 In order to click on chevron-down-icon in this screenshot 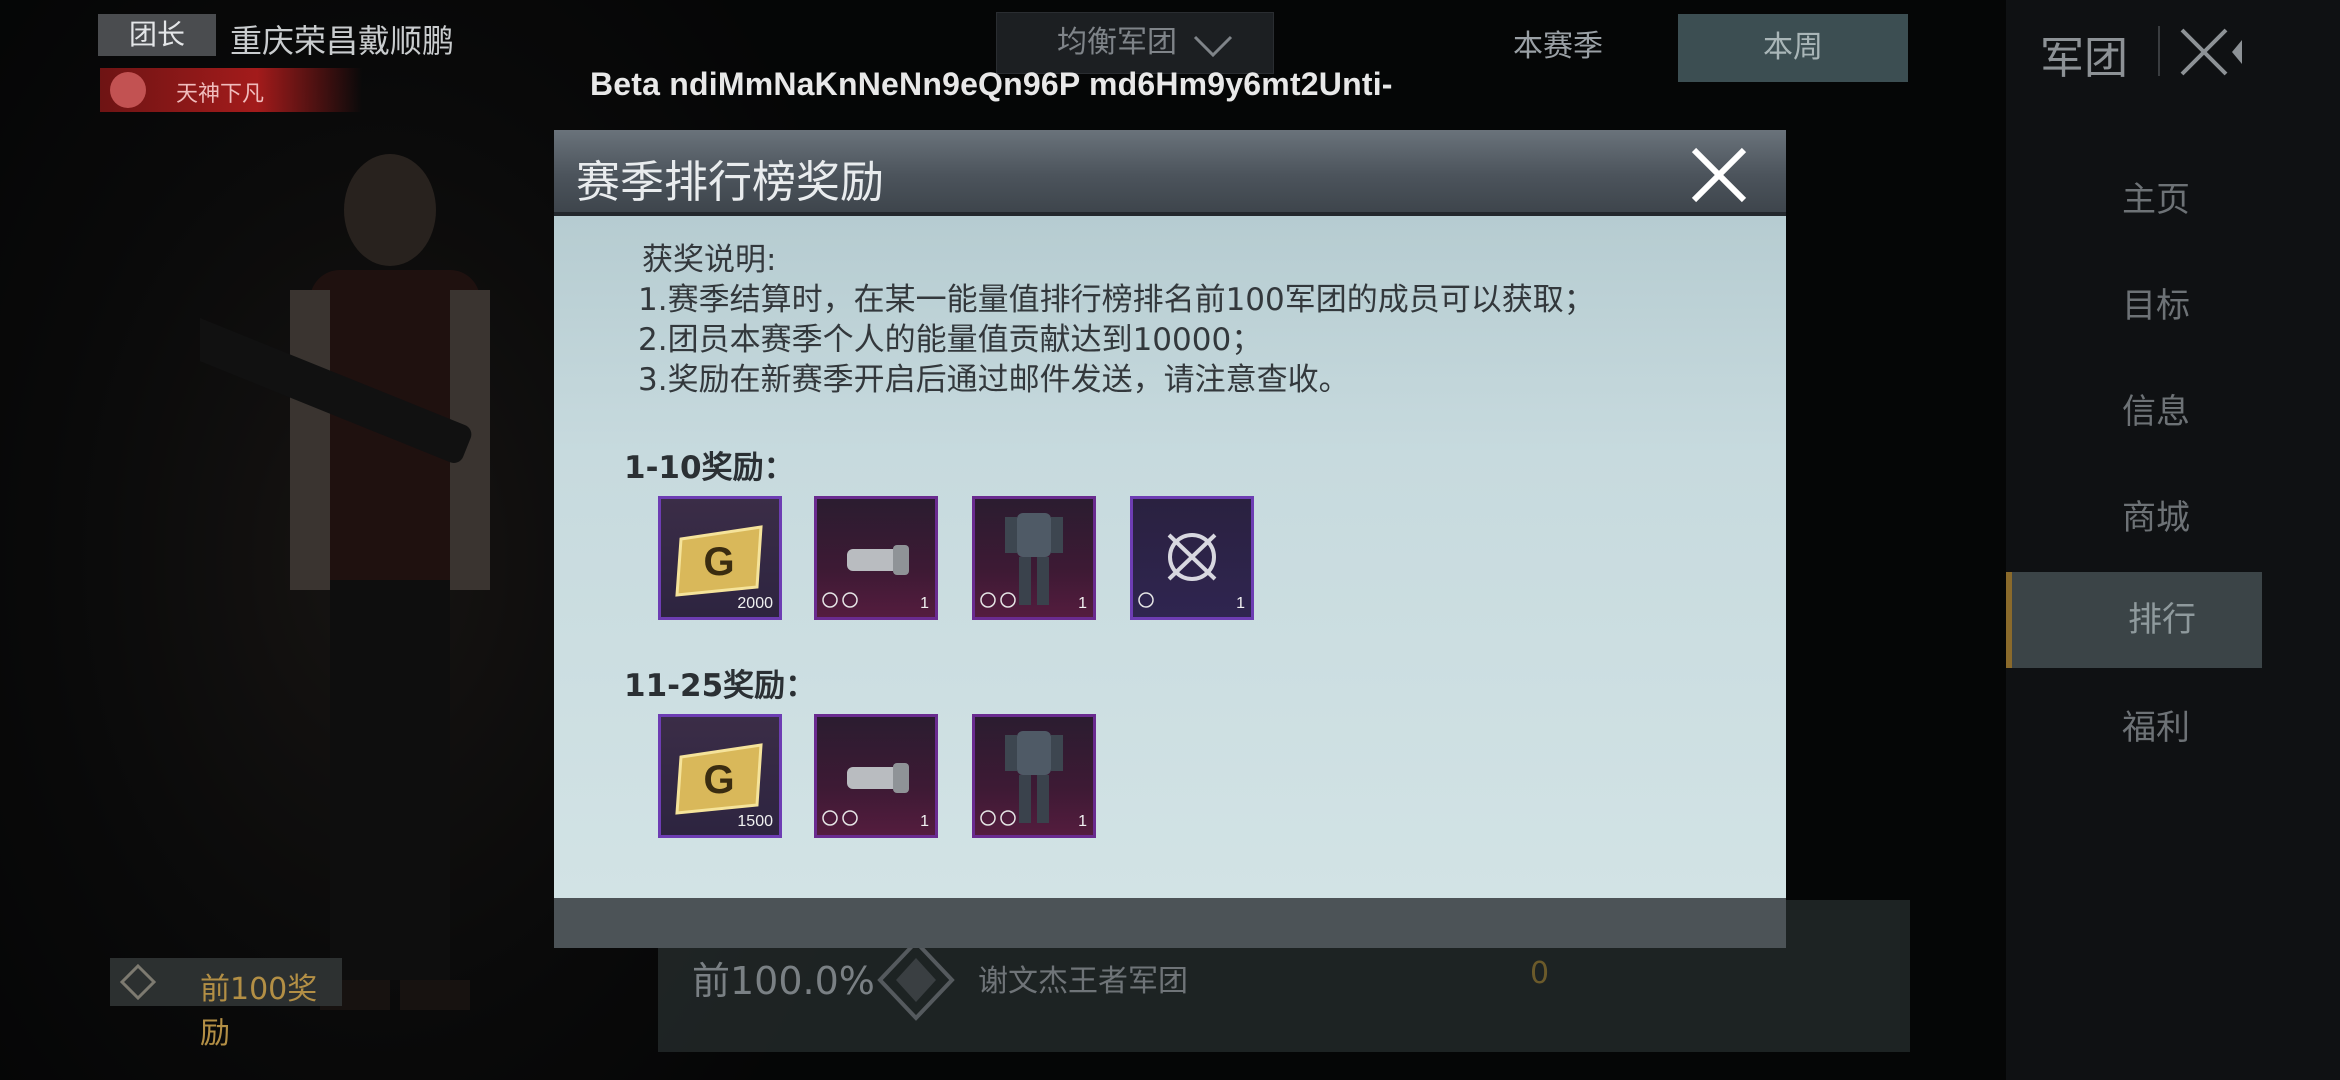, I will do `click(1213, 46)`.